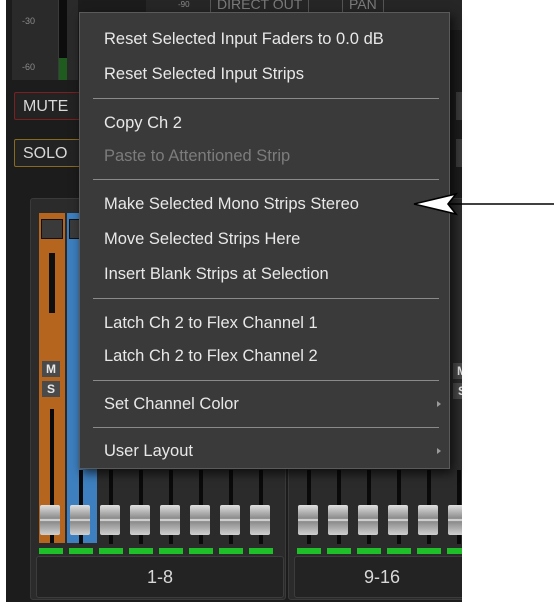 This screenshot has height=602, width=556. I want to click on menu-item-user-layout: User Layout, so click(148, 451).